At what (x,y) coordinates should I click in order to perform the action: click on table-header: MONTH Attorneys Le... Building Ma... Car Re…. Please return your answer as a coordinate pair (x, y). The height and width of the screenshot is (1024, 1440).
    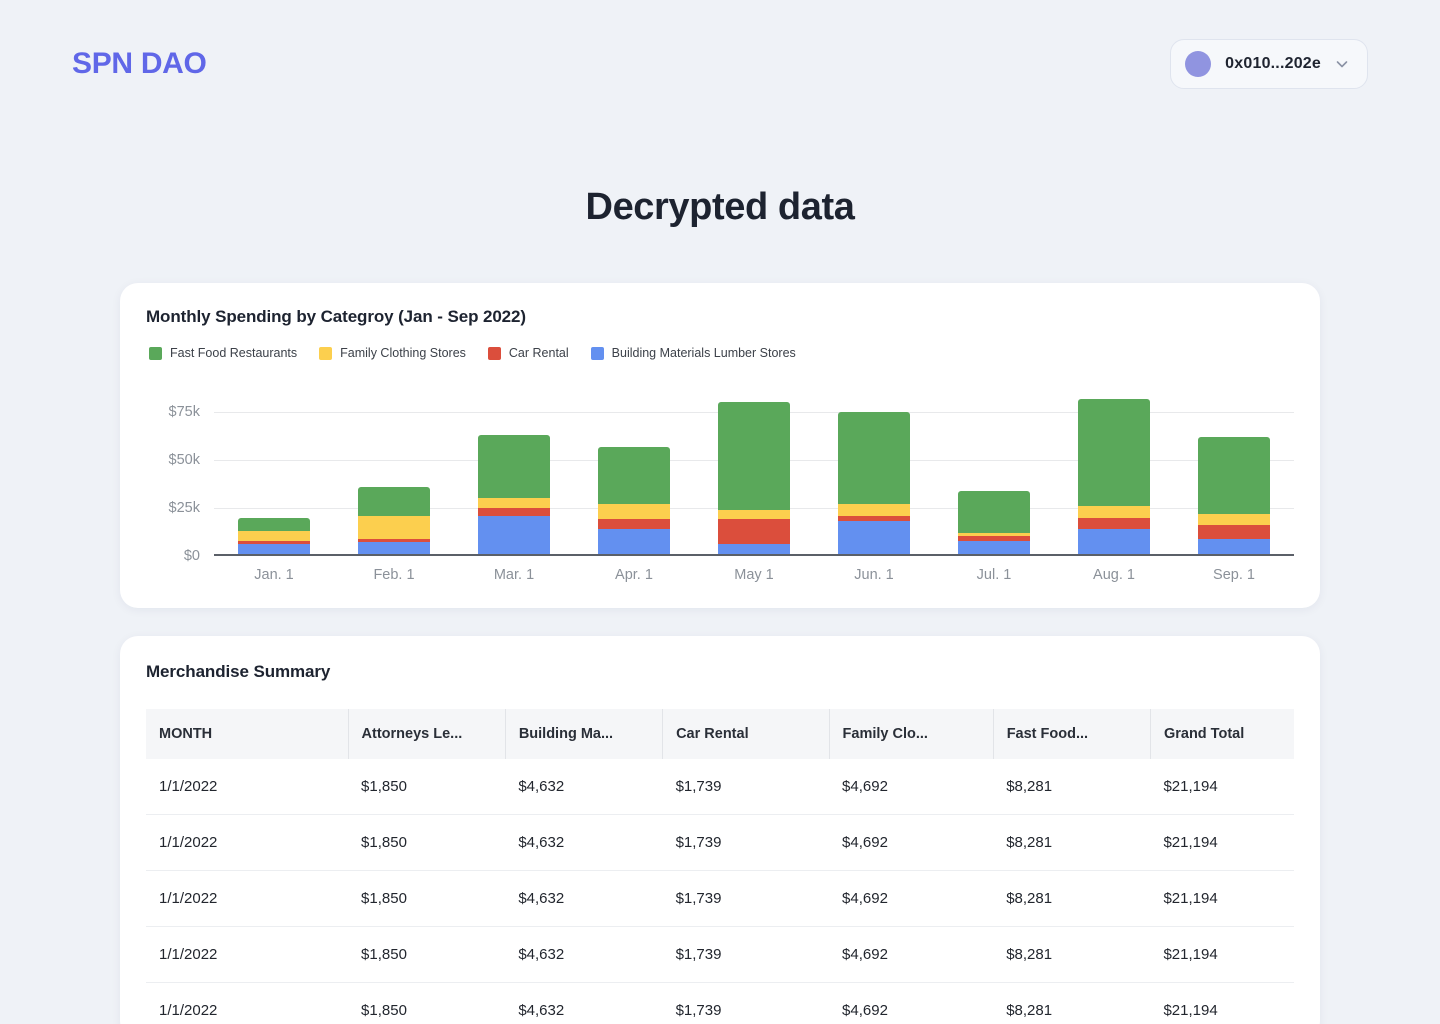
    Looking at the image, I should click on (720, 734).